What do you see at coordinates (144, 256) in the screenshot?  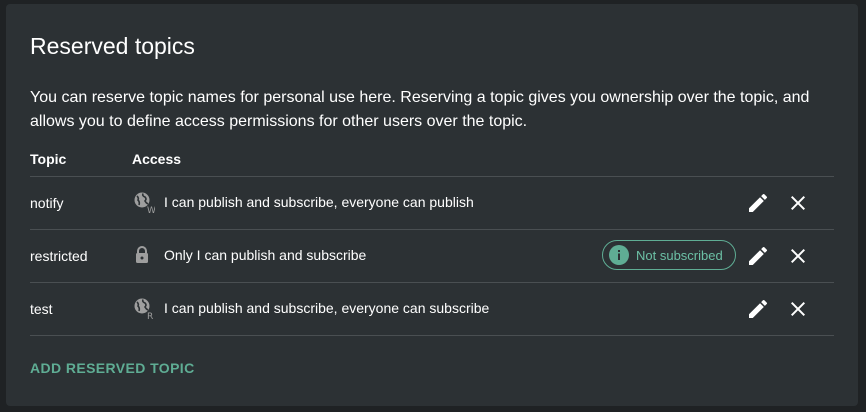 I see `lock-icon` at bounding box center [144, 256].